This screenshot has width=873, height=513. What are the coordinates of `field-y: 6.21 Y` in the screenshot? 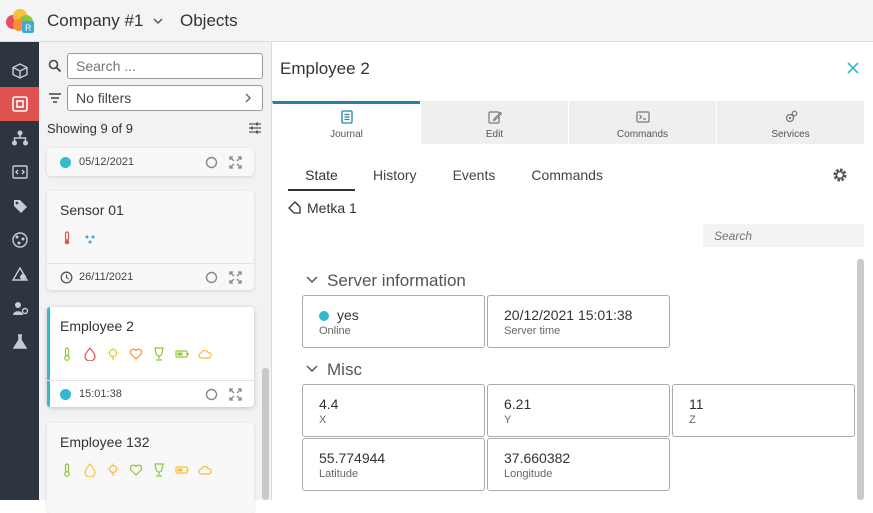 It's located at (578, 410).